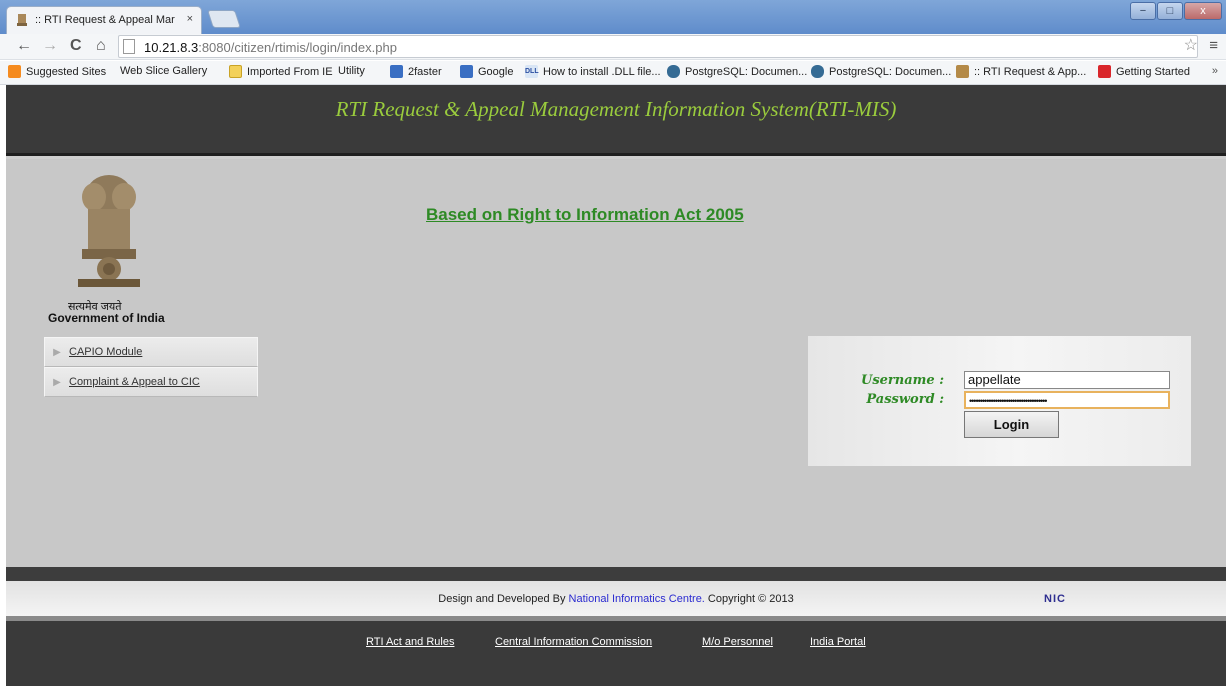 Image resolution: width=1226 pixels, height=686 pixels. Describe the element at coordinates (637, 599) in the screenshot. I see `nic-link: National Informatics Centre.` at that location.